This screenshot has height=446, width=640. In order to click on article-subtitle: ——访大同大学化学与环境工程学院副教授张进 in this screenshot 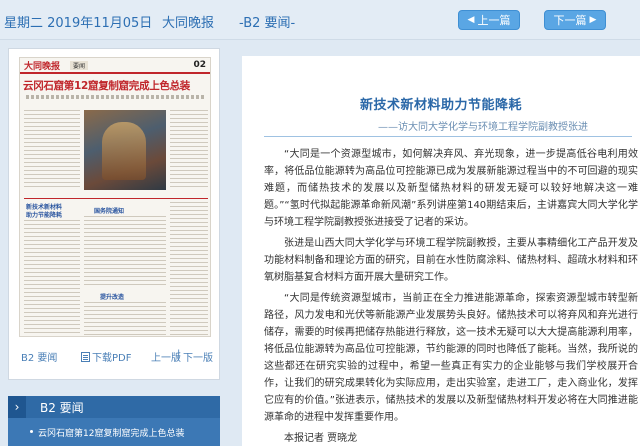, I will do `click(483, 127)`.